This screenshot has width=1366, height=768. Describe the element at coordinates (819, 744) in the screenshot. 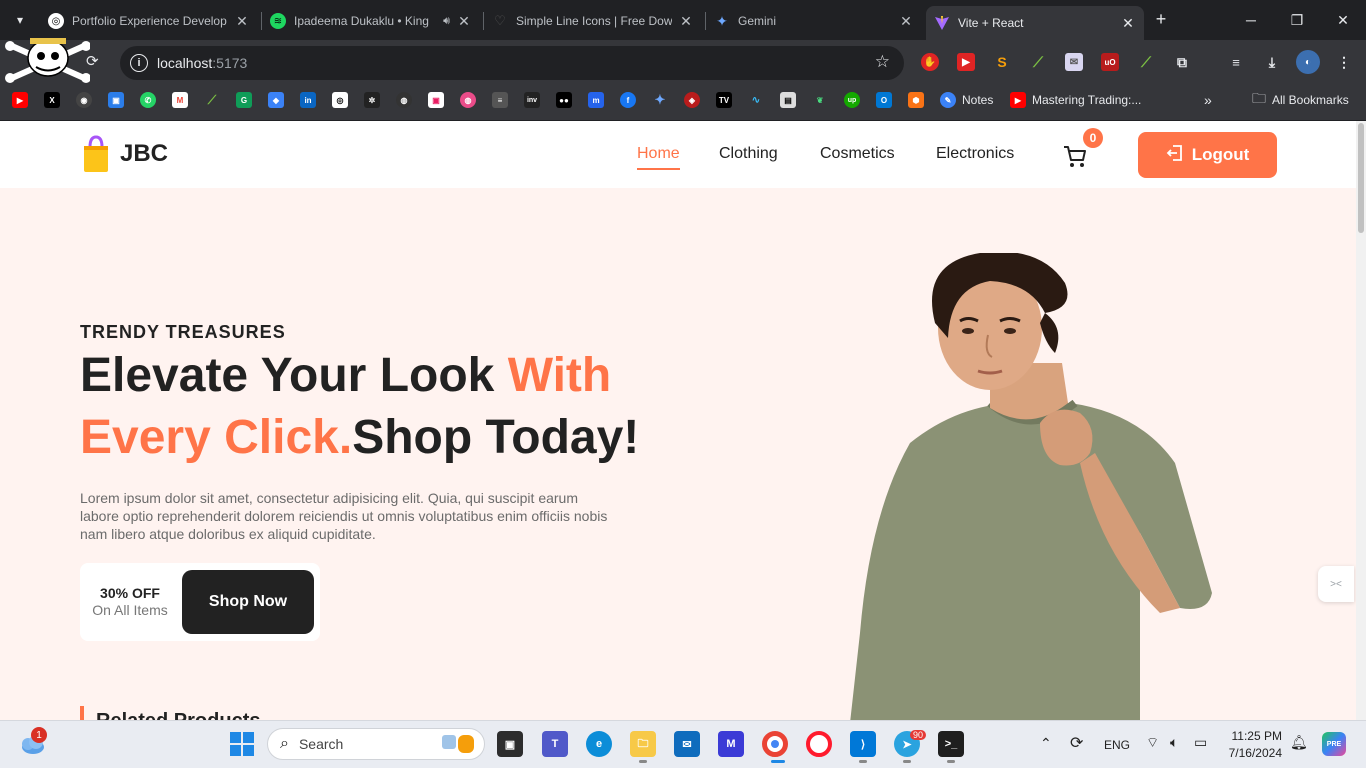

I see `opera-icon` at that location.